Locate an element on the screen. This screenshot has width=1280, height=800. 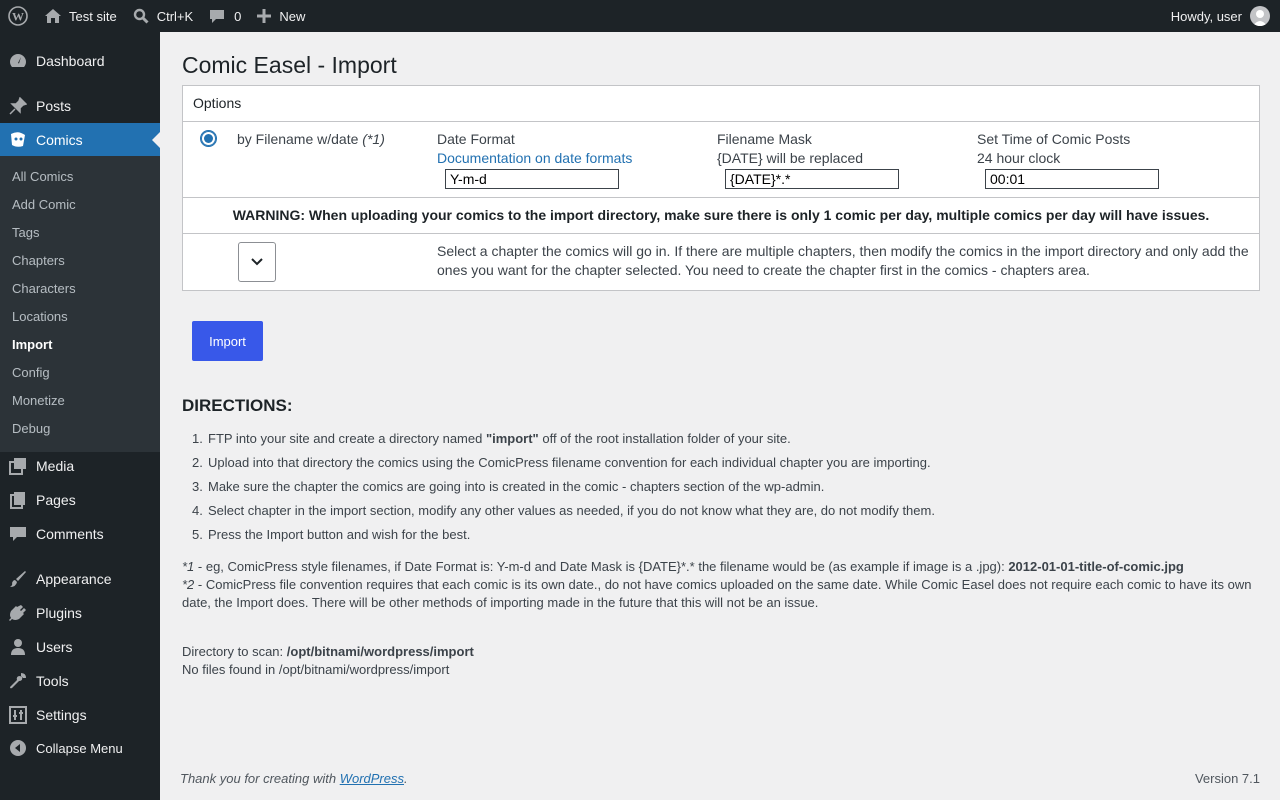
menu-appearance: Appearance is located at coordinates (80, 579).